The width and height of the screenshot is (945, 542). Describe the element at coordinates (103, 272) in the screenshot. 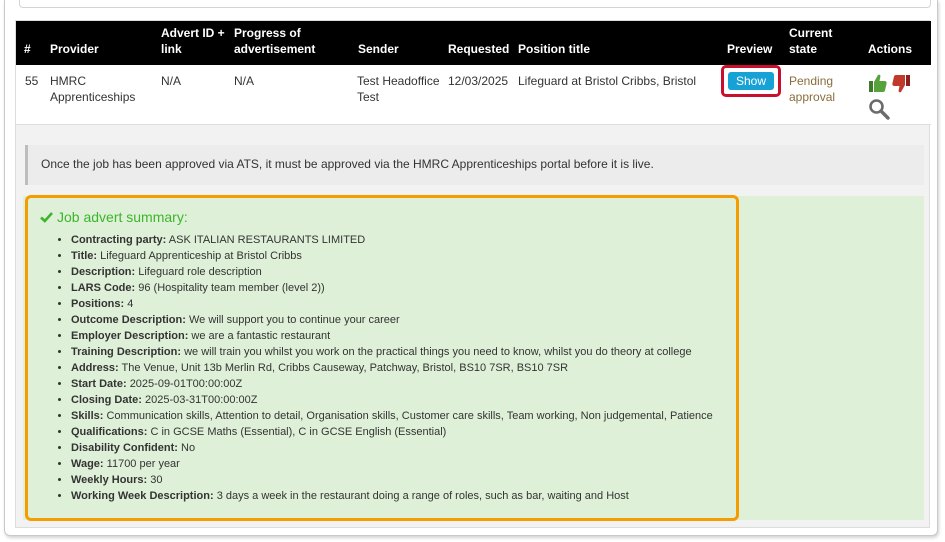

I see `summary-item-label: Description:` at that location.